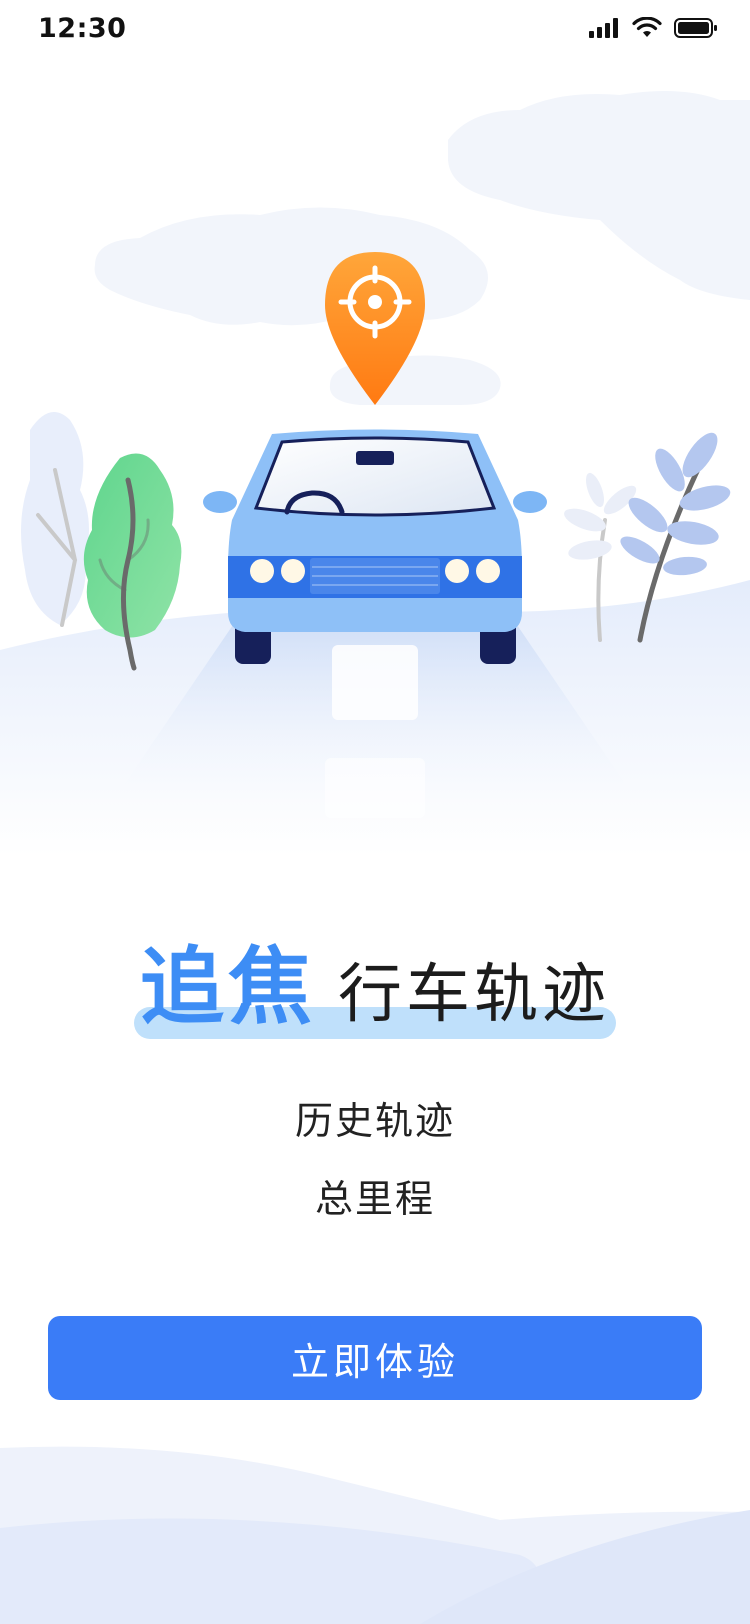 Image resolution: width=750 pixels, height=1624 pixels. What do you see at coordinates (375, 1358) in the screenshot?
I see `try-now-button: 立即体验` at bounding box center [375, 1358].